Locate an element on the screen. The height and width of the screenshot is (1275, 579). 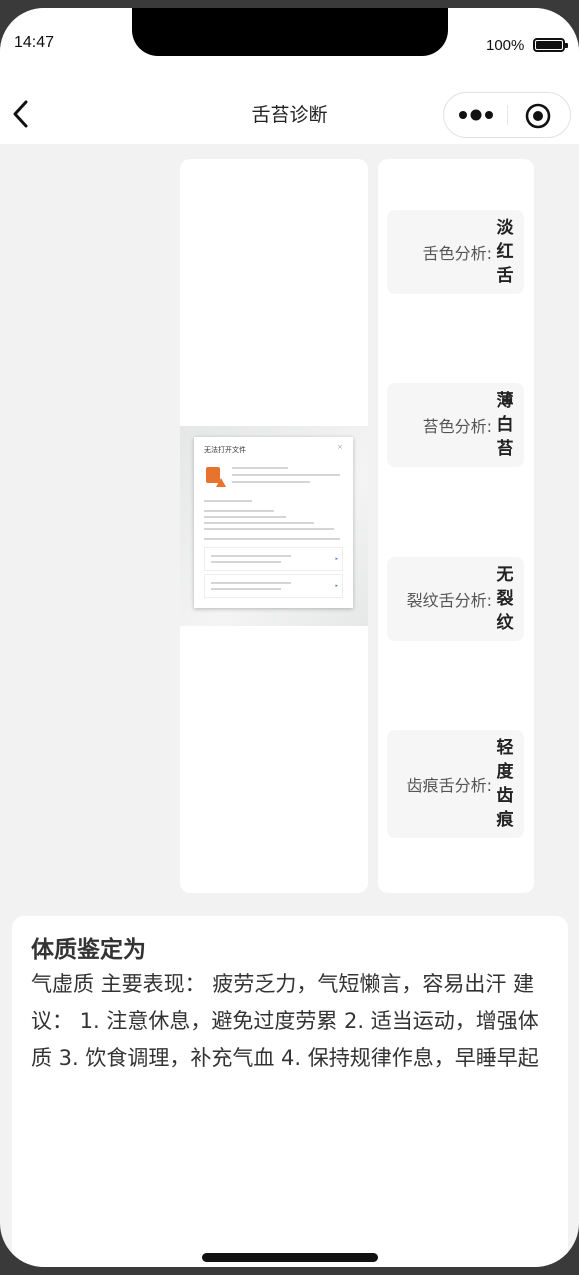
capsule-divider is located at coordinates (507, 115).